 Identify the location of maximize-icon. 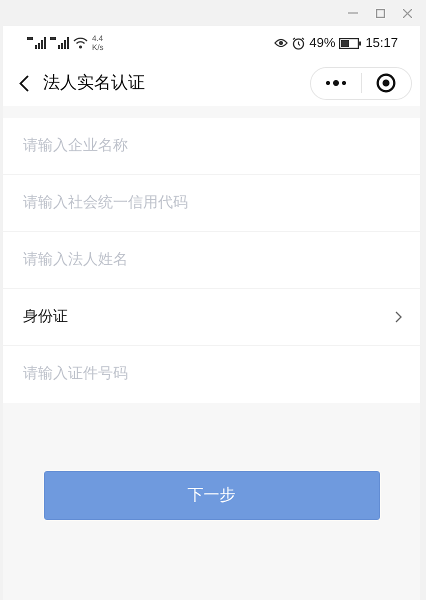
(380, 13).